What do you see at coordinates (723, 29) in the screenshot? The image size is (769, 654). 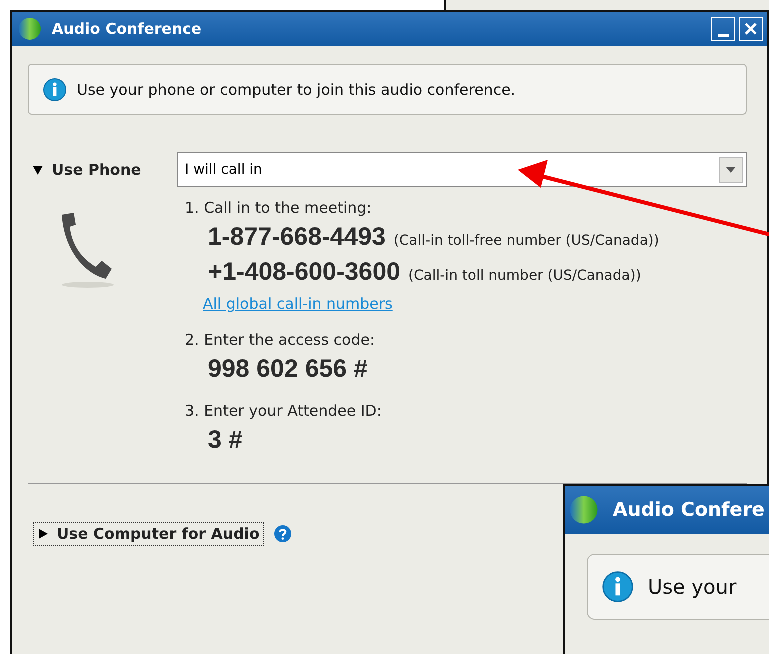 I see `minimize-button` at bounding box center [723, 29].